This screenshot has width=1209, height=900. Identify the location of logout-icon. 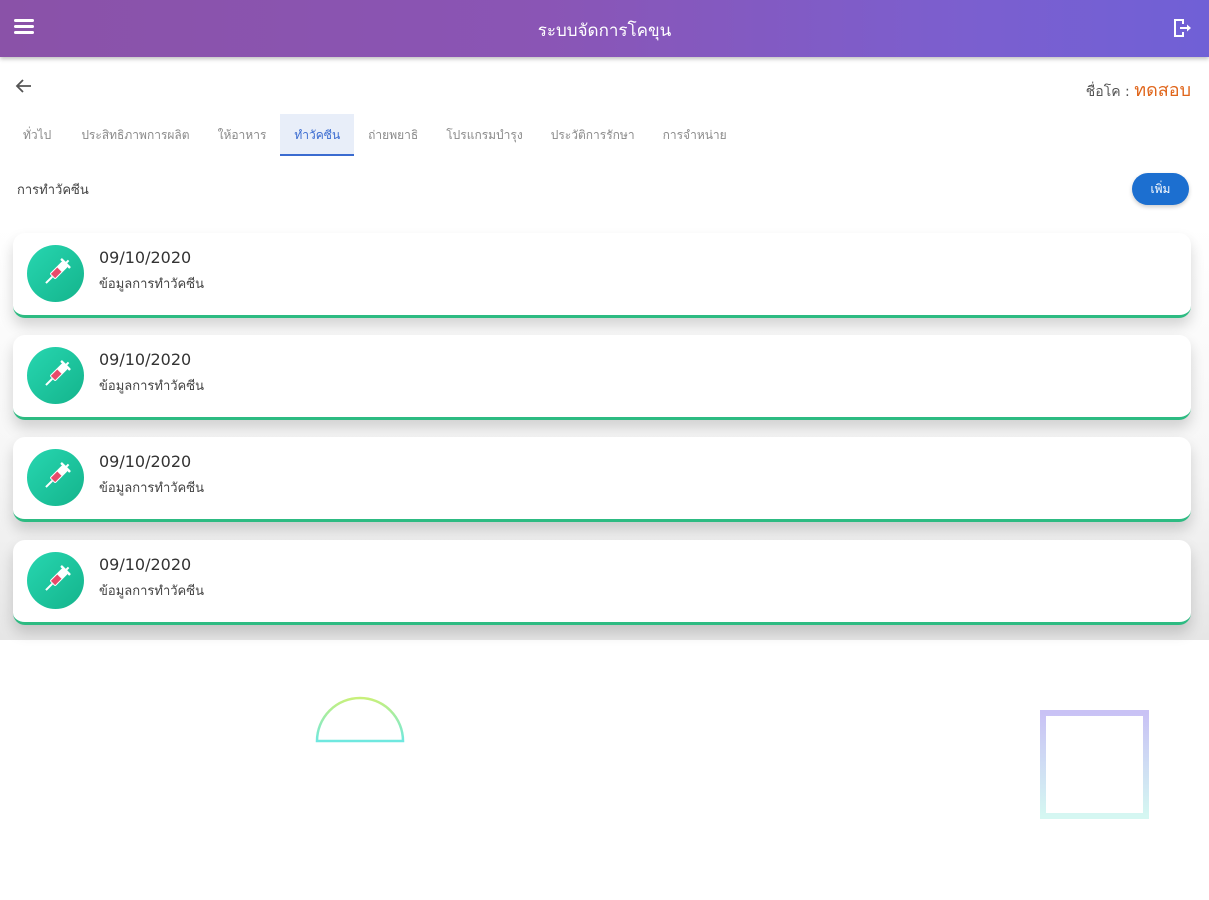
(1181, 28).